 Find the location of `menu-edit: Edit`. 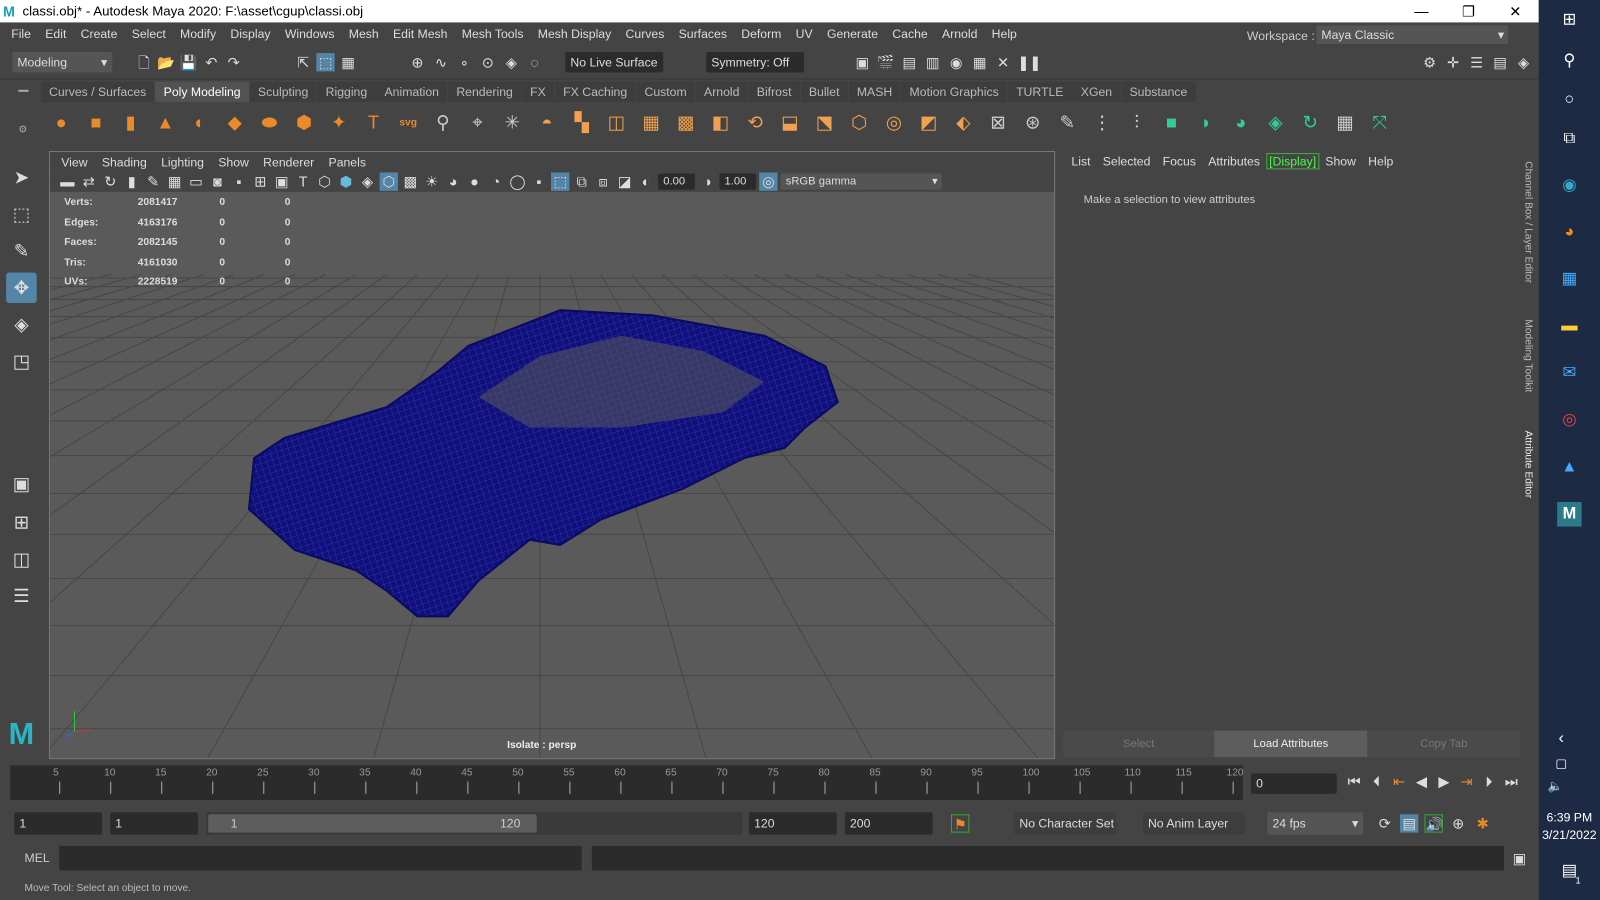

menu-edit: Edit is located at coordinates (55, 34).